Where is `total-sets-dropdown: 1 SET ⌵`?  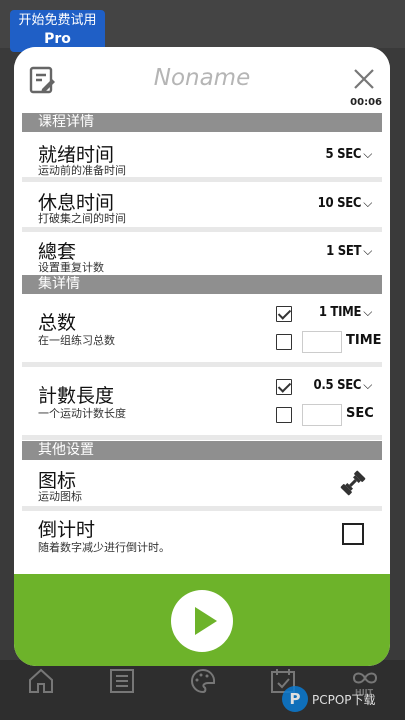 total-sets-dropdown: 1 SET ⌵ is located at coordinates (349, 251).